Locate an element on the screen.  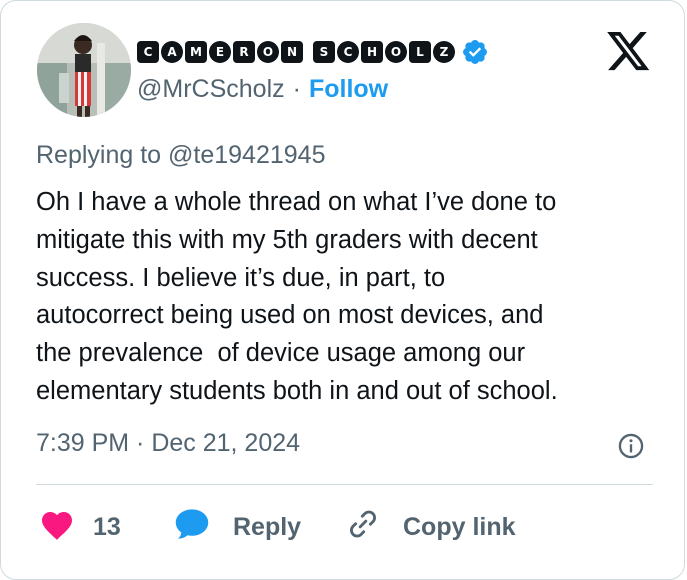
heart-icon is located at coordinates (57, 527).